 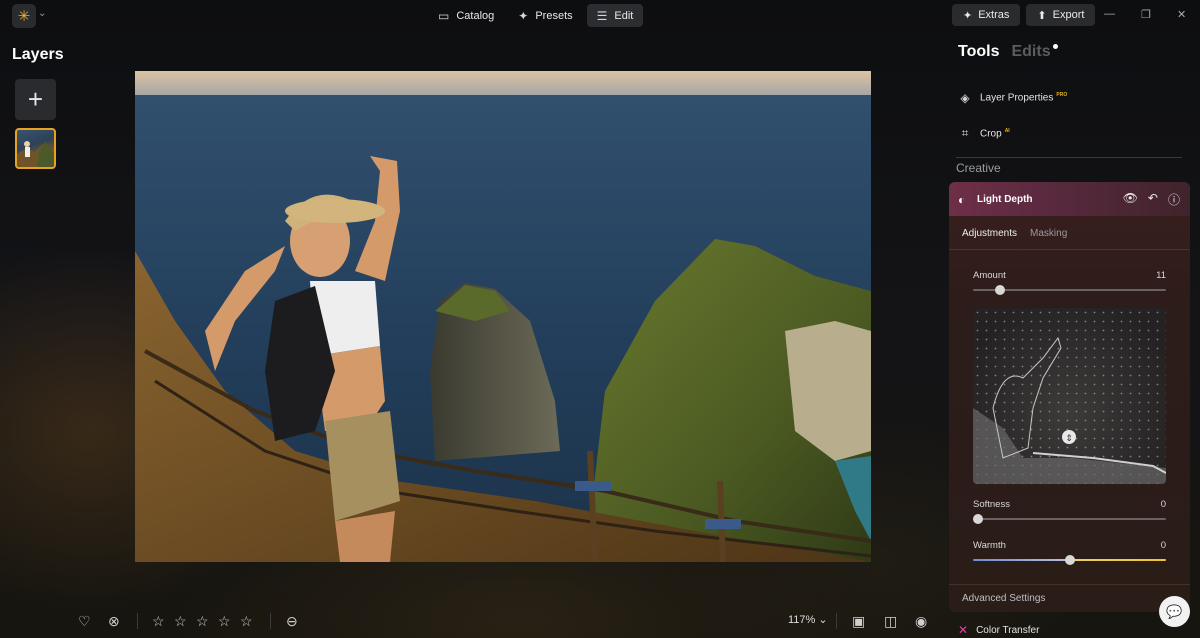 I want to click on softness-value: 0, so click(x=1163, y=504).